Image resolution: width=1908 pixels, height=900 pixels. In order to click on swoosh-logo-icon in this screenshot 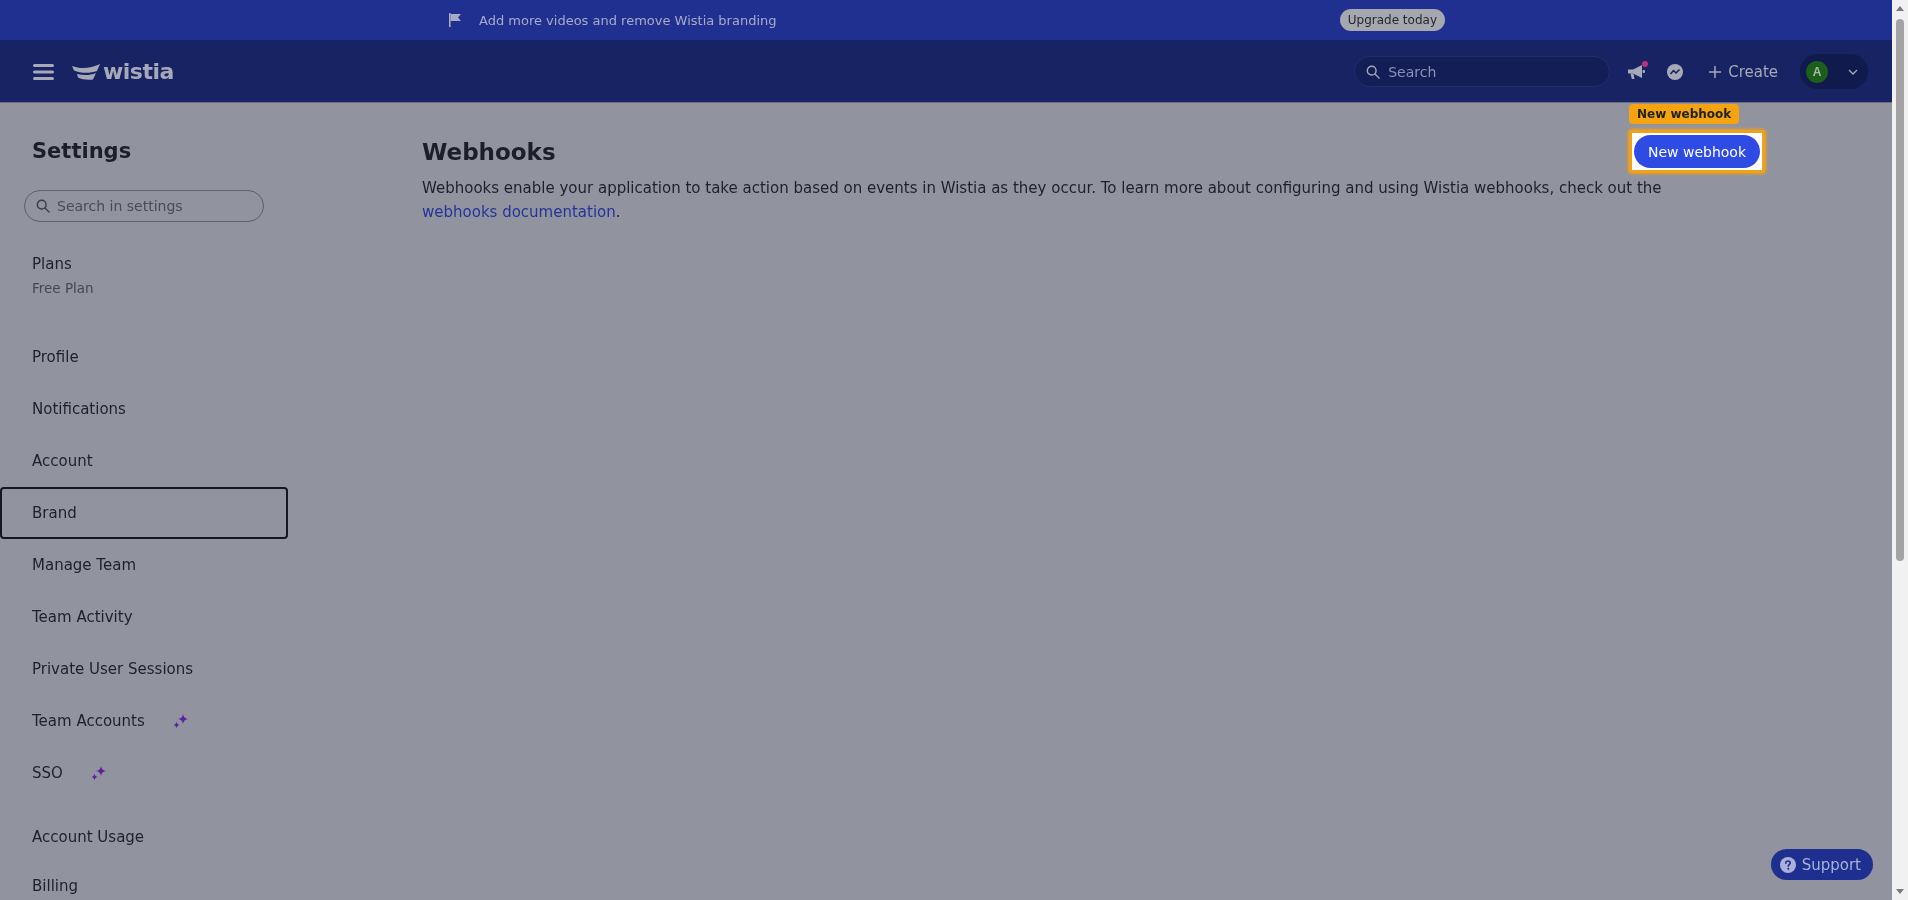, I will do `click(86, 71)`.